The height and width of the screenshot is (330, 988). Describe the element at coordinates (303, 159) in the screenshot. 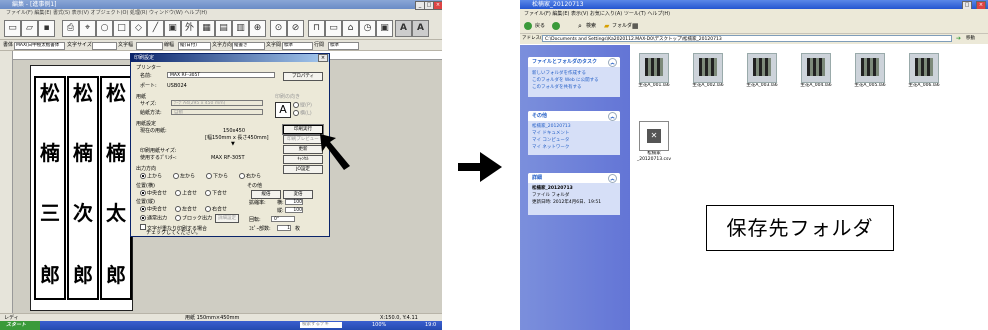

I see `cancel-button: ｷｬﾝｾﾙ` at that location.